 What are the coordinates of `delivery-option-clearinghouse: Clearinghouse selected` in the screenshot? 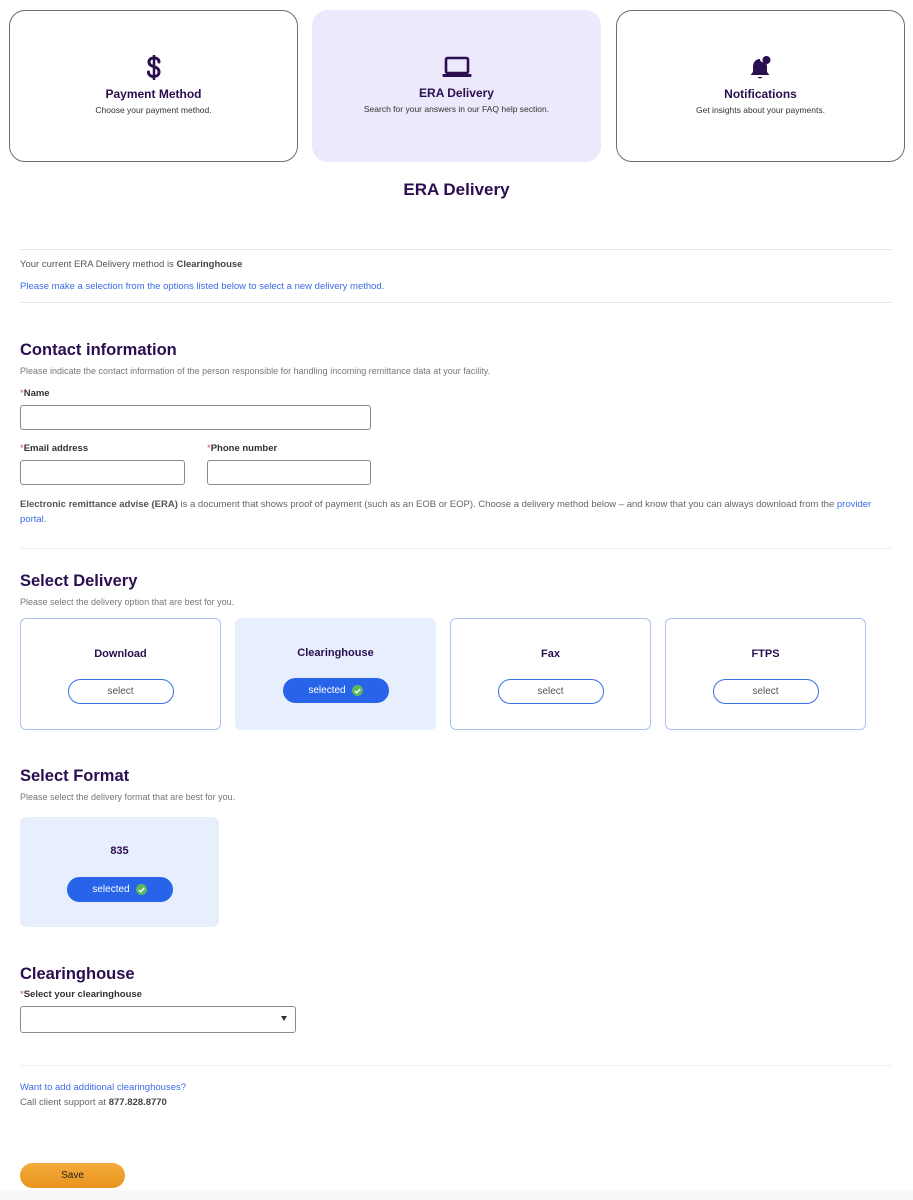 It's located at (335, 674).